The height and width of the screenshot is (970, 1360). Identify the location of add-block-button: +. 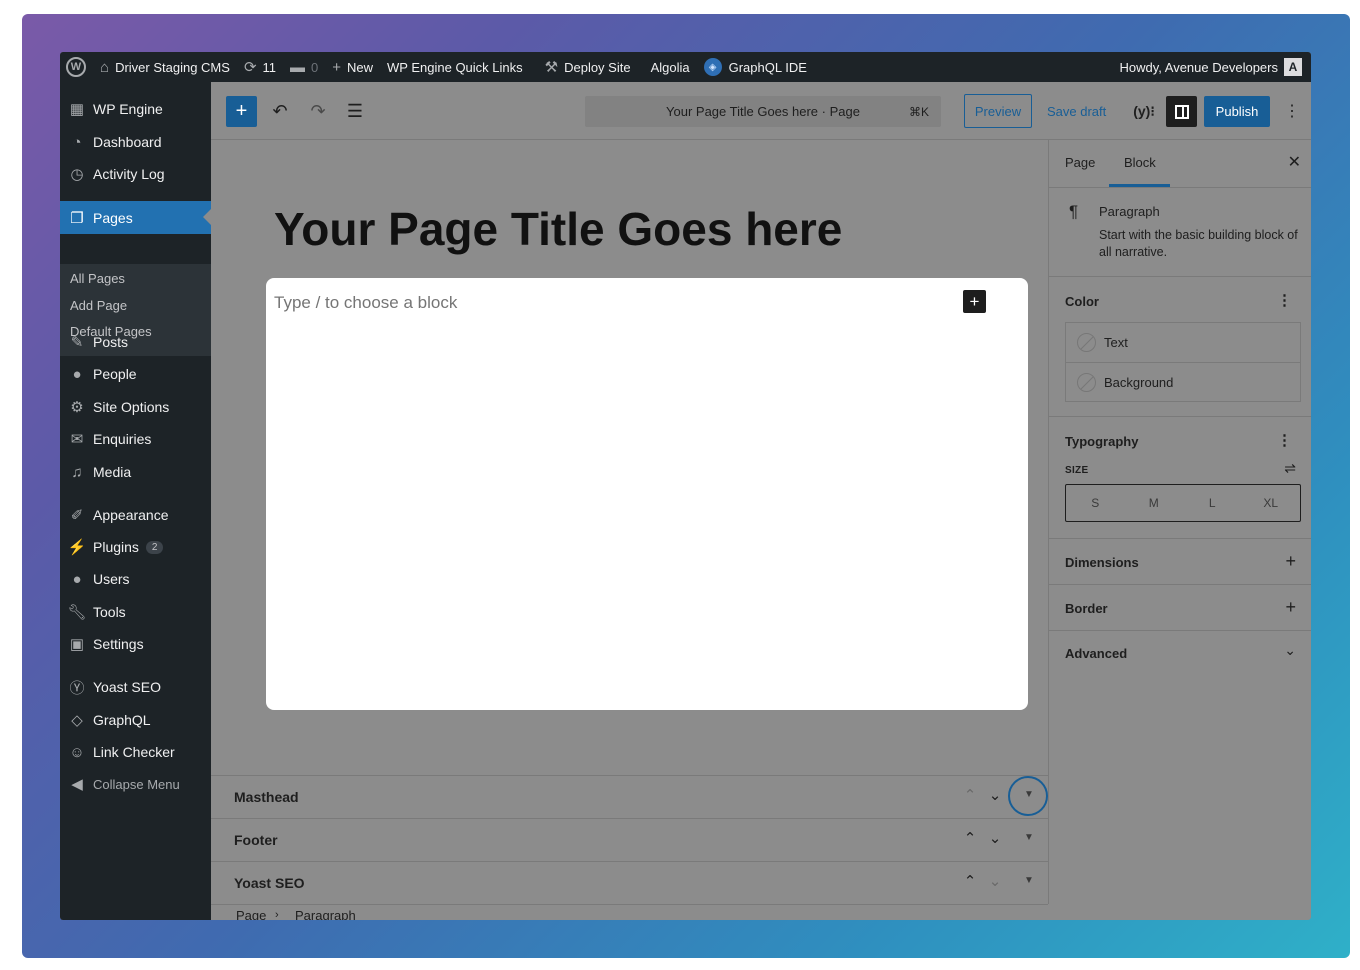
(241, 111).